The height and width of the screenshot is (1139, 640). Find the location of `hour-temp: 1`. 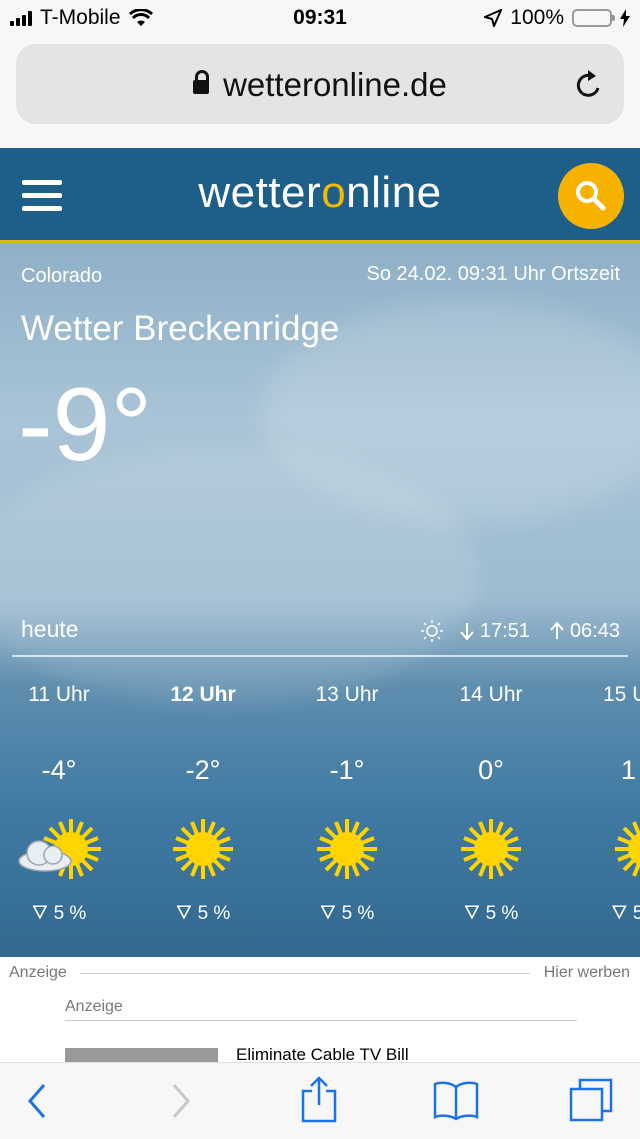

hour-temp: 1 is located at coordinates (629, 770).